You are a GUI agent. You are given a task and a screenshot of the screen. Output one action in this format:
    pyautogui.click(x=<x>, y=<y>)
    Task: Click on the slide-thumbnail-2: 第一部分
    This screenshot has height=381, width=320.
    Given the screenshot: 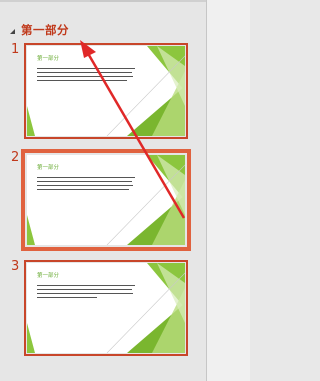 What is the action you would take?
    pyautogui.click(x=106, y=200)
    